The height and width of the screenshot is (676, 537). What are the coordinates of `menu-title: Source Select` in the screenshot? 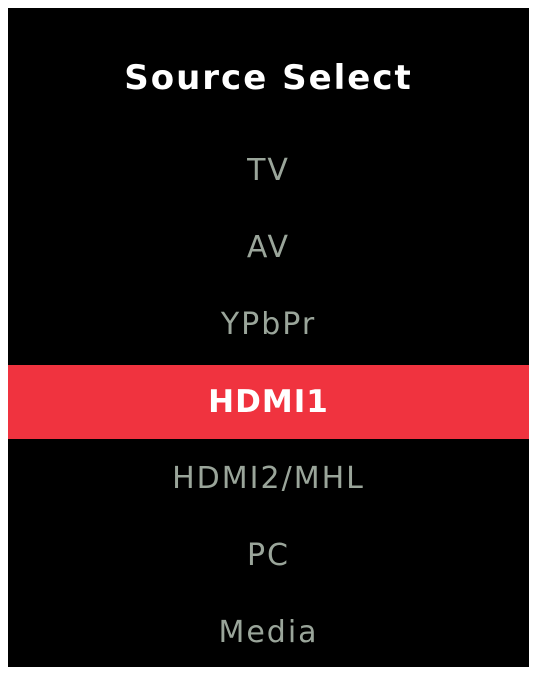 It's located at (268, 78).